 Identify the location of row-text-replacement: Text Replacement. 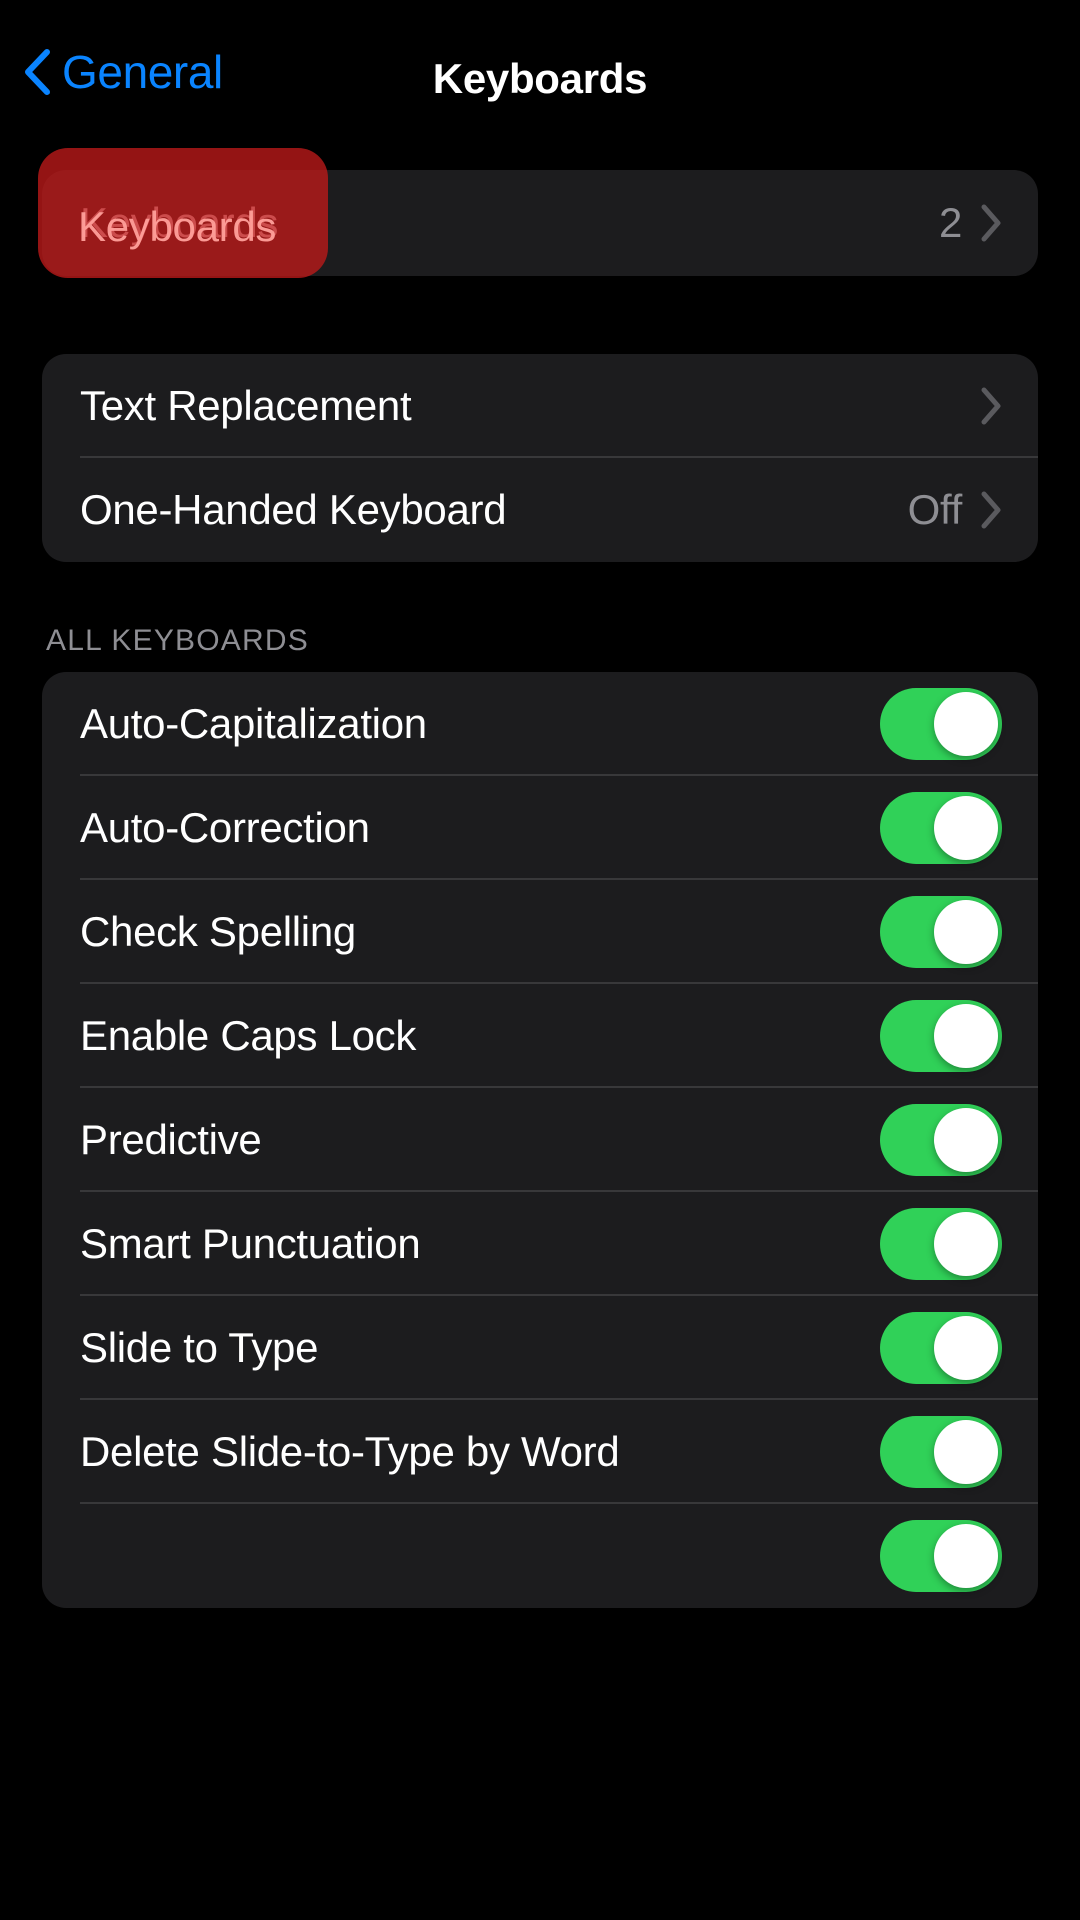
(540, 406).